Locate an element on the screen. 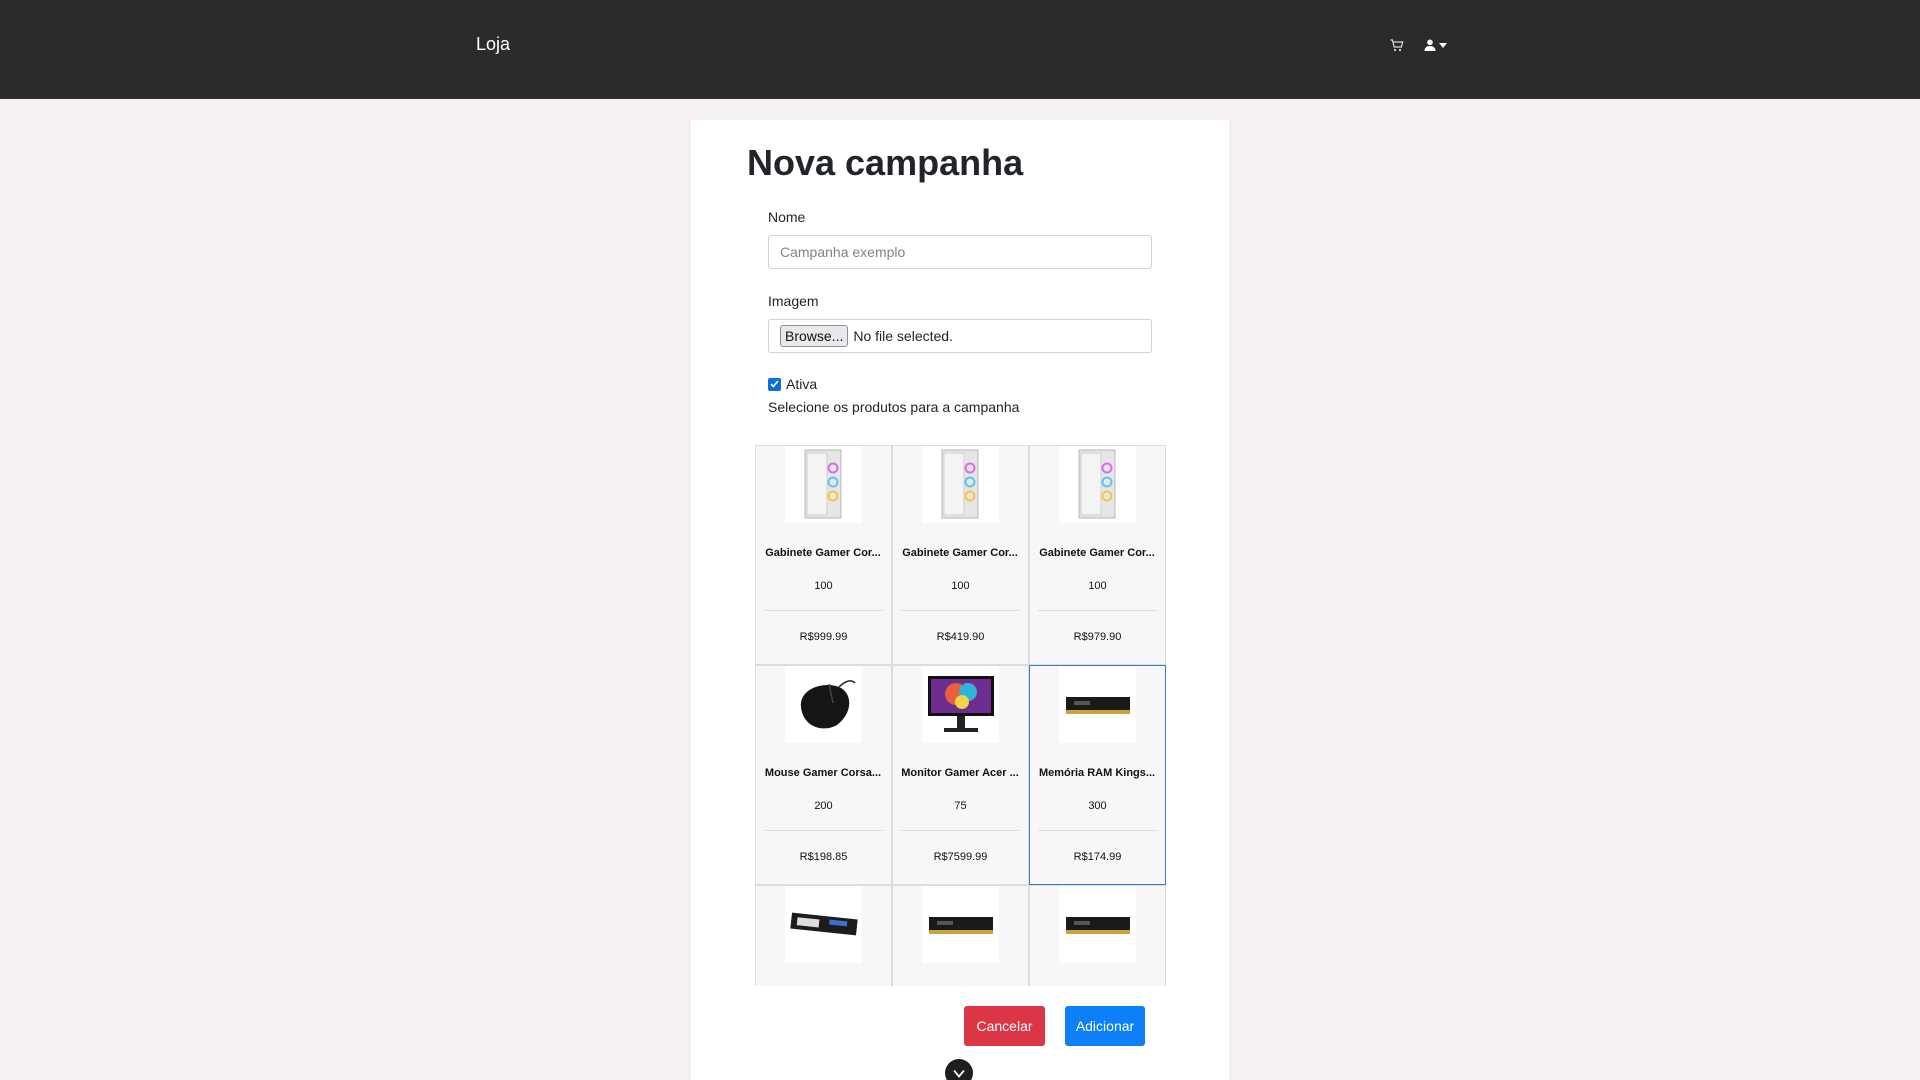 This screenshot has height=1080, width=1920. user-icon is located at coordinates (1430, 45).